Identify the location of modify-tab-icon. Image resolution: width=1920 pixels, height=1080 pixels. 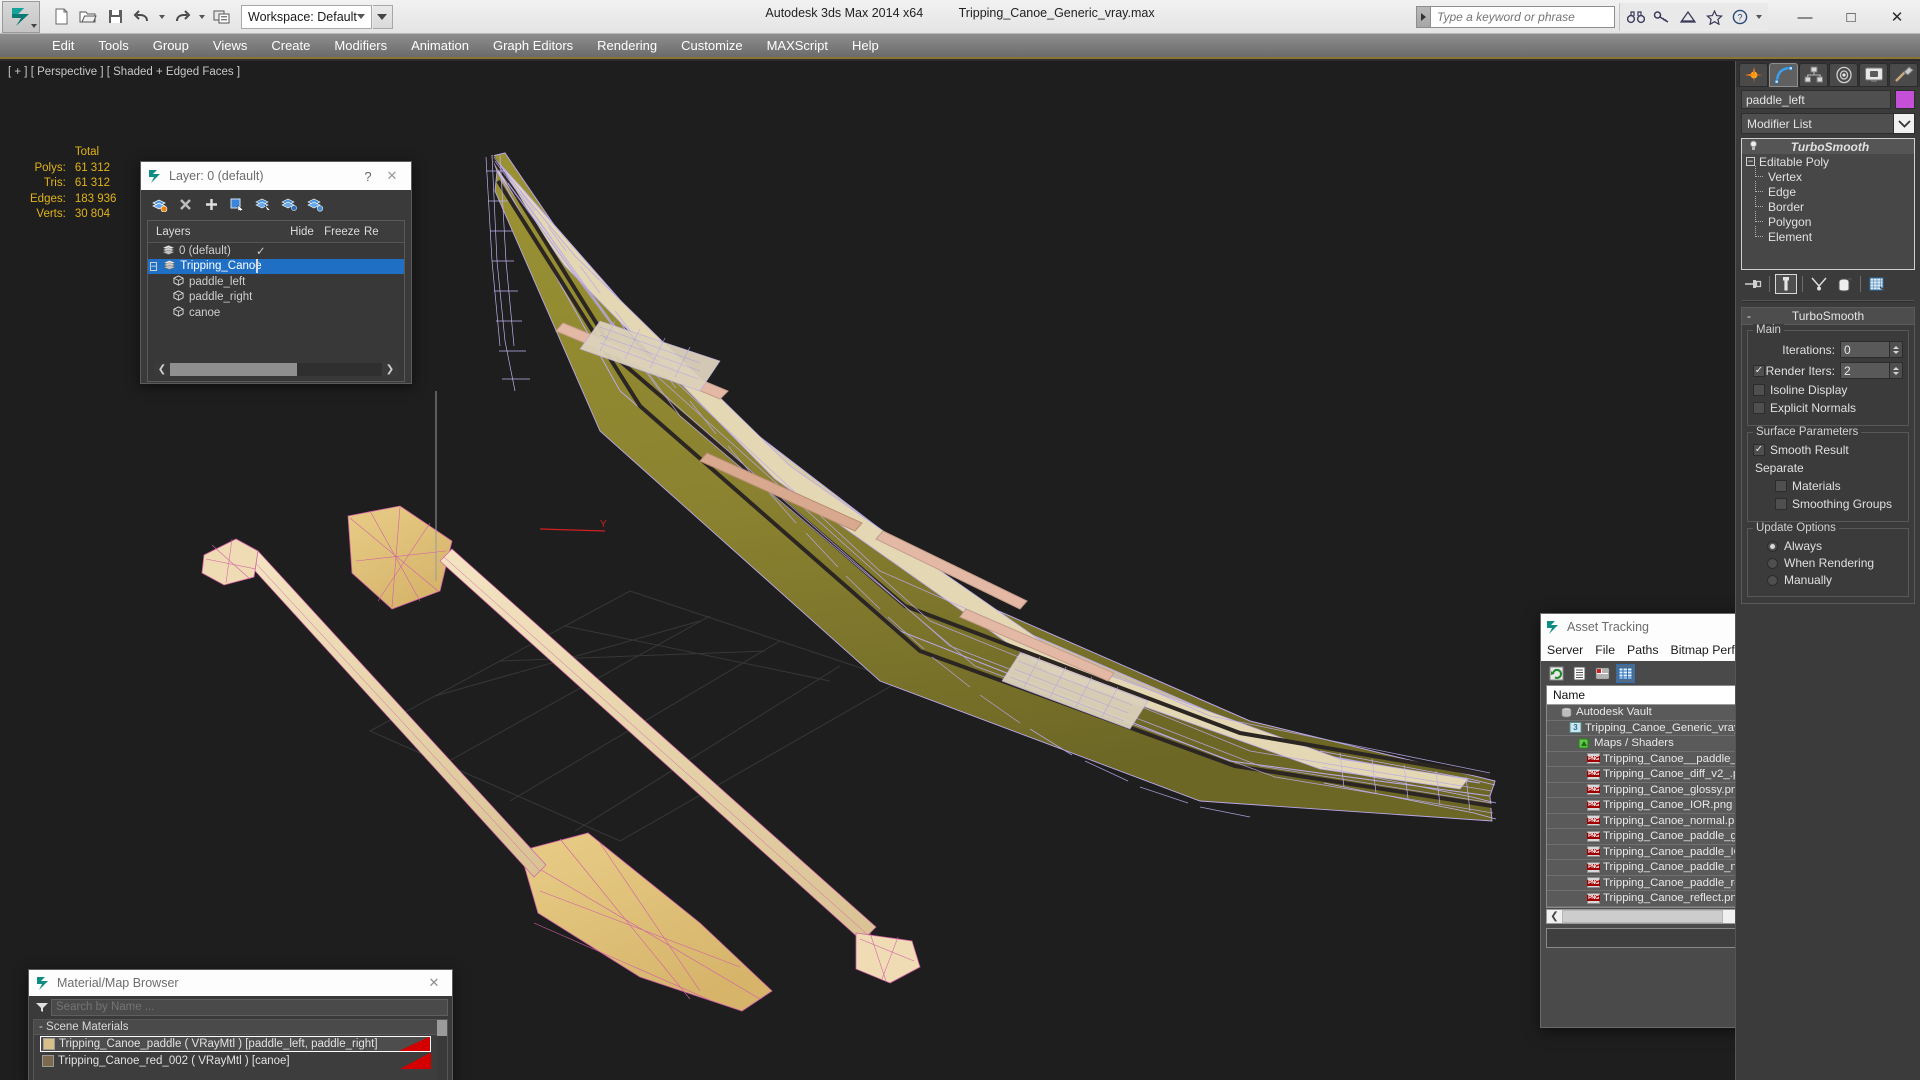
(1783, 75).